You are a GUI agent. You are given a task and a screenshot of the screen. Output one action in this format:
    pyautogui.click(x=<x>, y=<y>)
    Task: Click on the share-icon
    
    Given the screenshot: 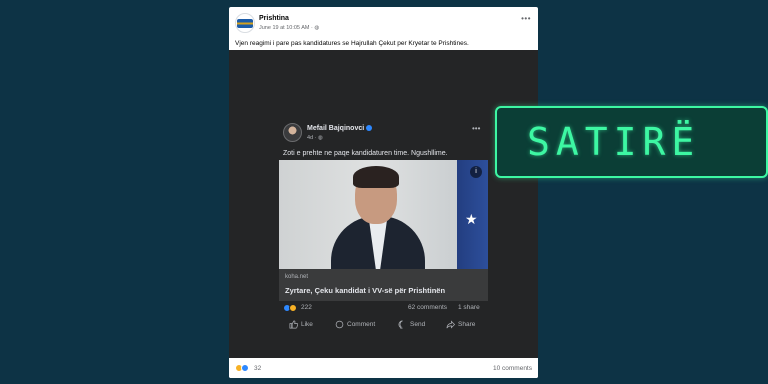 What is the action you would take?
    pyautogui.click(x=450, y=324)
    